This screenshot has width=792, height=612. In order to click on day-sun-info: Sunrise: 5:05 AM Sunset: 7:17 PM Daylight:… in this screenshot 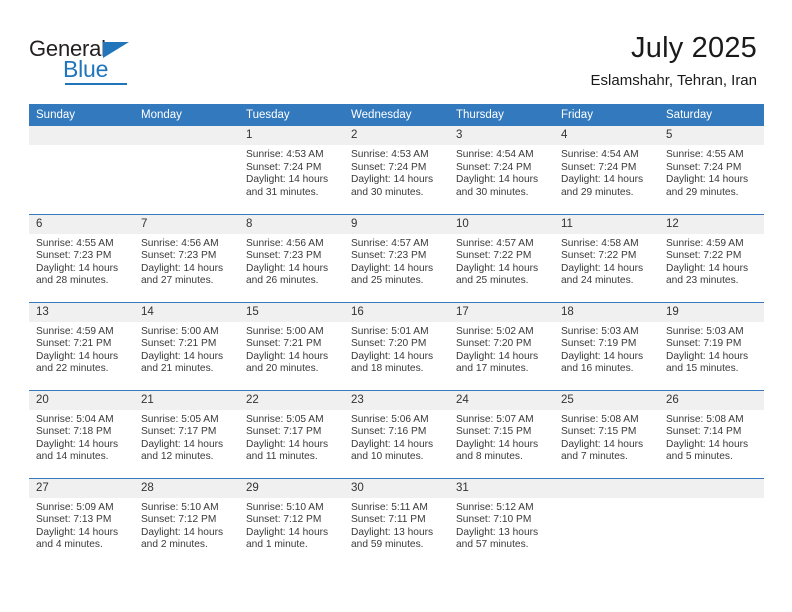, I will do `click(291, 437)`.